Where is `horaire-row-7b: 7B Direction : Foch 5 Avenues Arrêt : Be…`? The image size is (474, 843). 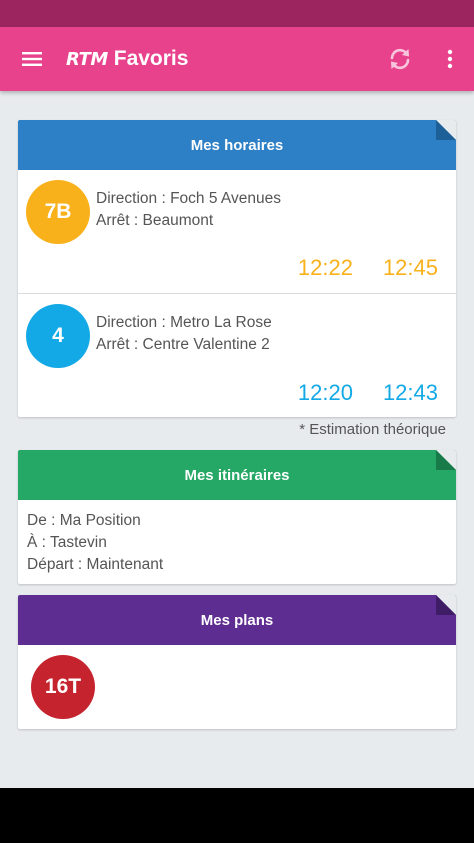
horaire-row-7b: 7B Direction : Foch 5 Avenues Arrêt : Be… is located at coordinates (237, 232).